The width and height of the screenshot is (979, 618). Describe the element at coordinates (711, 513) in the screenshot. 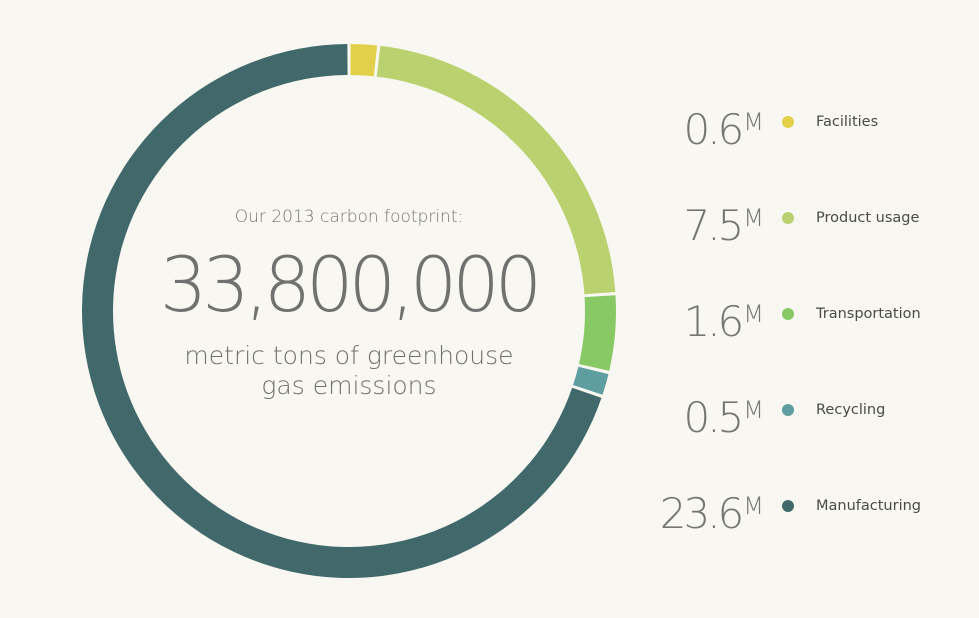

I see `legend-value: 23.6M` at that location.